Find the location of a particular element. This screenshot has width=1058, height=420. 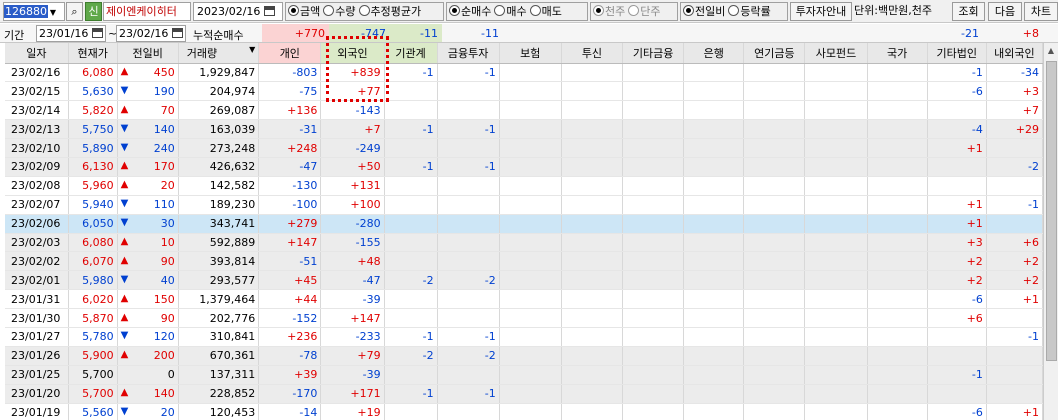

cell-domestic-foreign: +7 is located at coordinates (1015, 110).